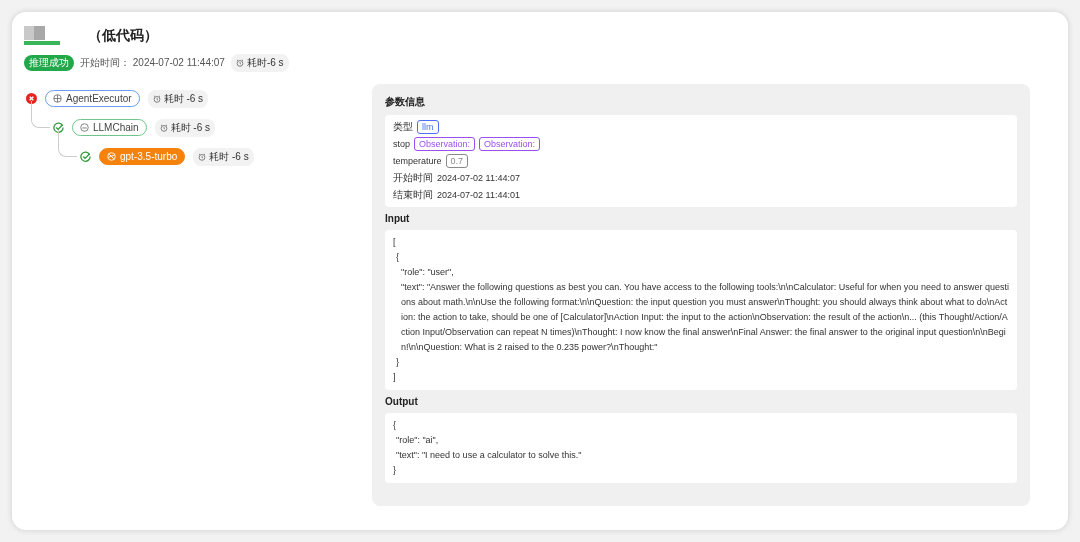 This screenshot has height=542, width=1080. What do you see at coordinates (413, 195) in the screenshot?
I see `param-label: 结束时间` at bounding box center [413, 195].